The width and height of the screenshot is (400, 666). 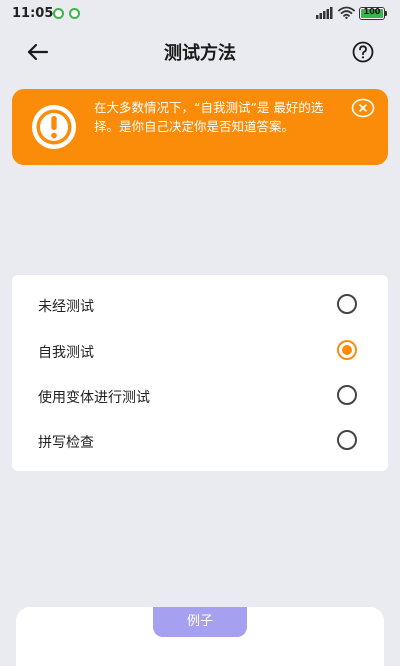 I want to click on battery-tip, so click(x=386, y=13).